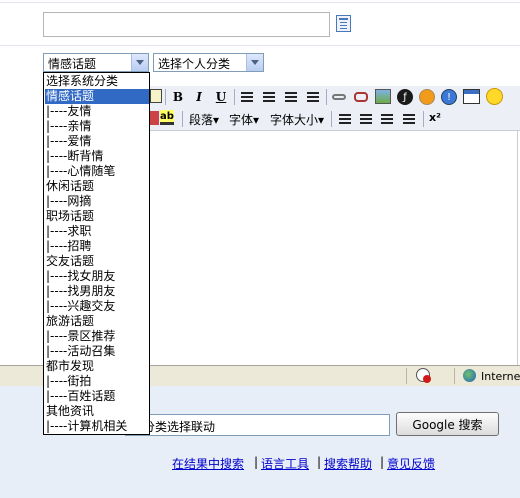 This screenshot has height=498, width=520. What do you see at coordinates (345, 119) in the screenshot?
I see `numbered-list-icon` at bounding box center [345, 119].